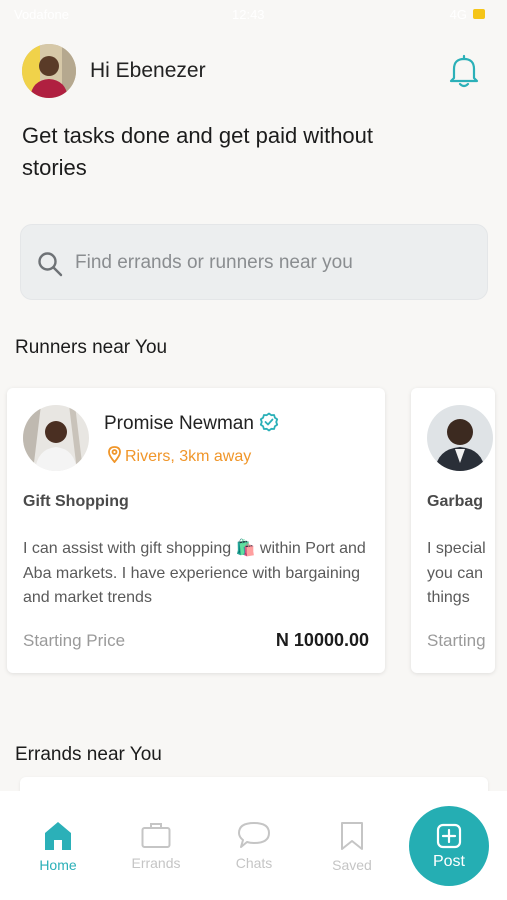 The height and width of the screenshot is (900, 507). I want to click on header: Hi Ebenezer, so click(257, 71).